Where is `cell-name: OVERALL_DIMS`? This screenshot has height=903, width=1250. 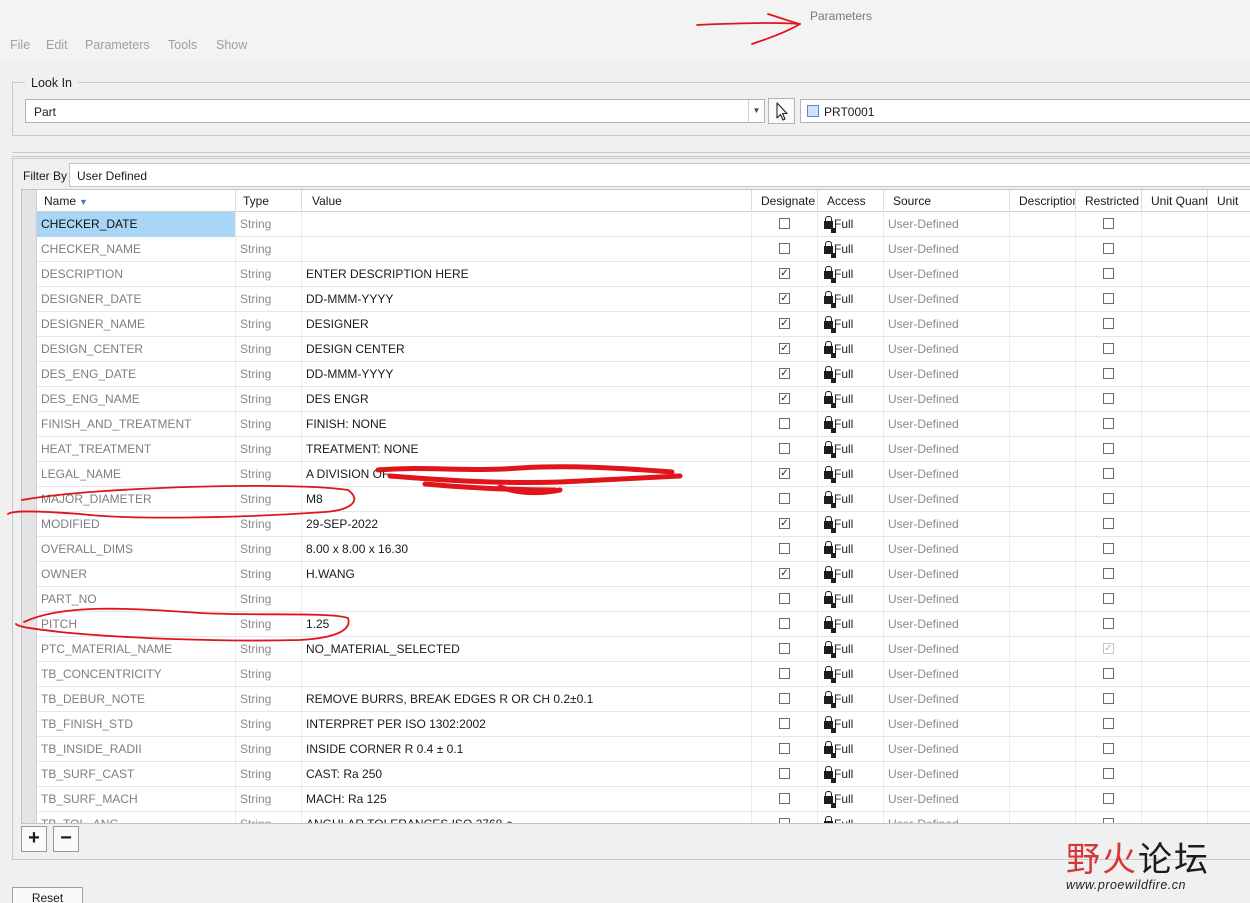
cell-name: OVERALL_DIMS is located at coordinates (136, 549).